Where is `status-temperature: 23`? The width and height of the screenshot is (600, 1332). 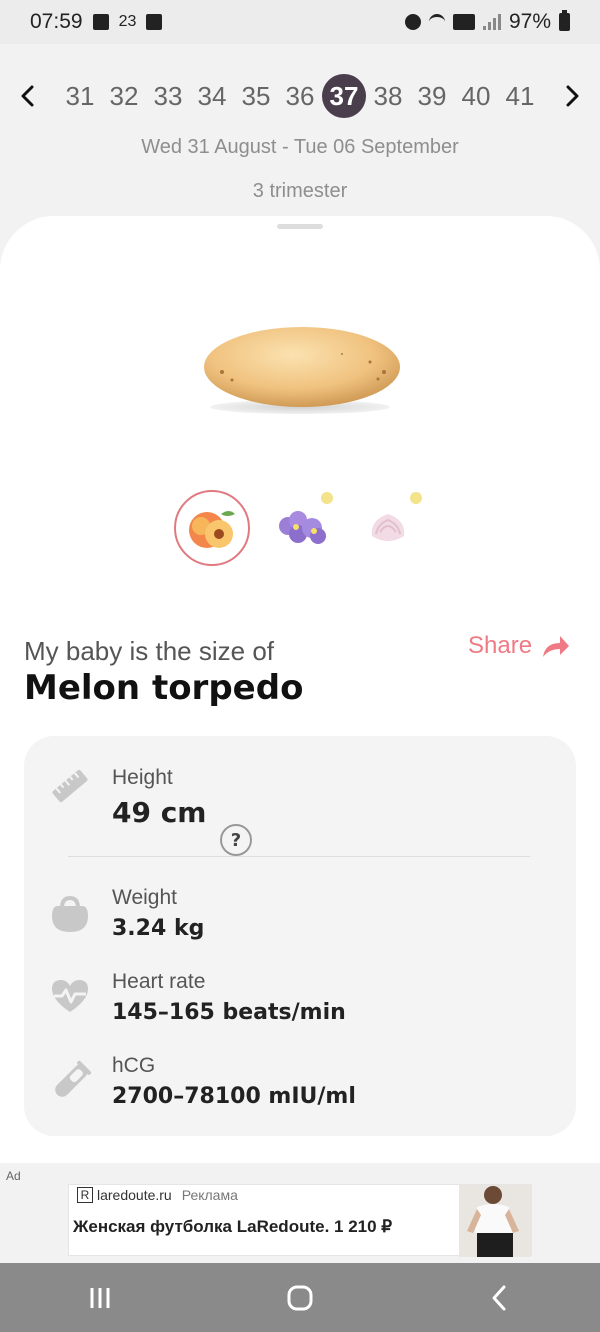 status-temperature: 23 is located at coordinates (127, 21).